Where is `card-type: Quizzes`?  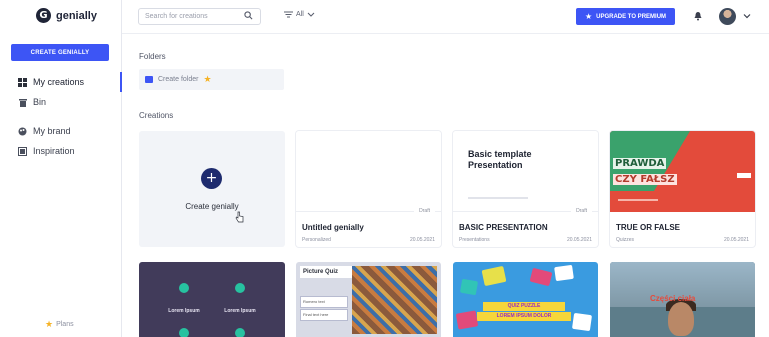 card-type: Quizzes is located at coordinates (625, 240).